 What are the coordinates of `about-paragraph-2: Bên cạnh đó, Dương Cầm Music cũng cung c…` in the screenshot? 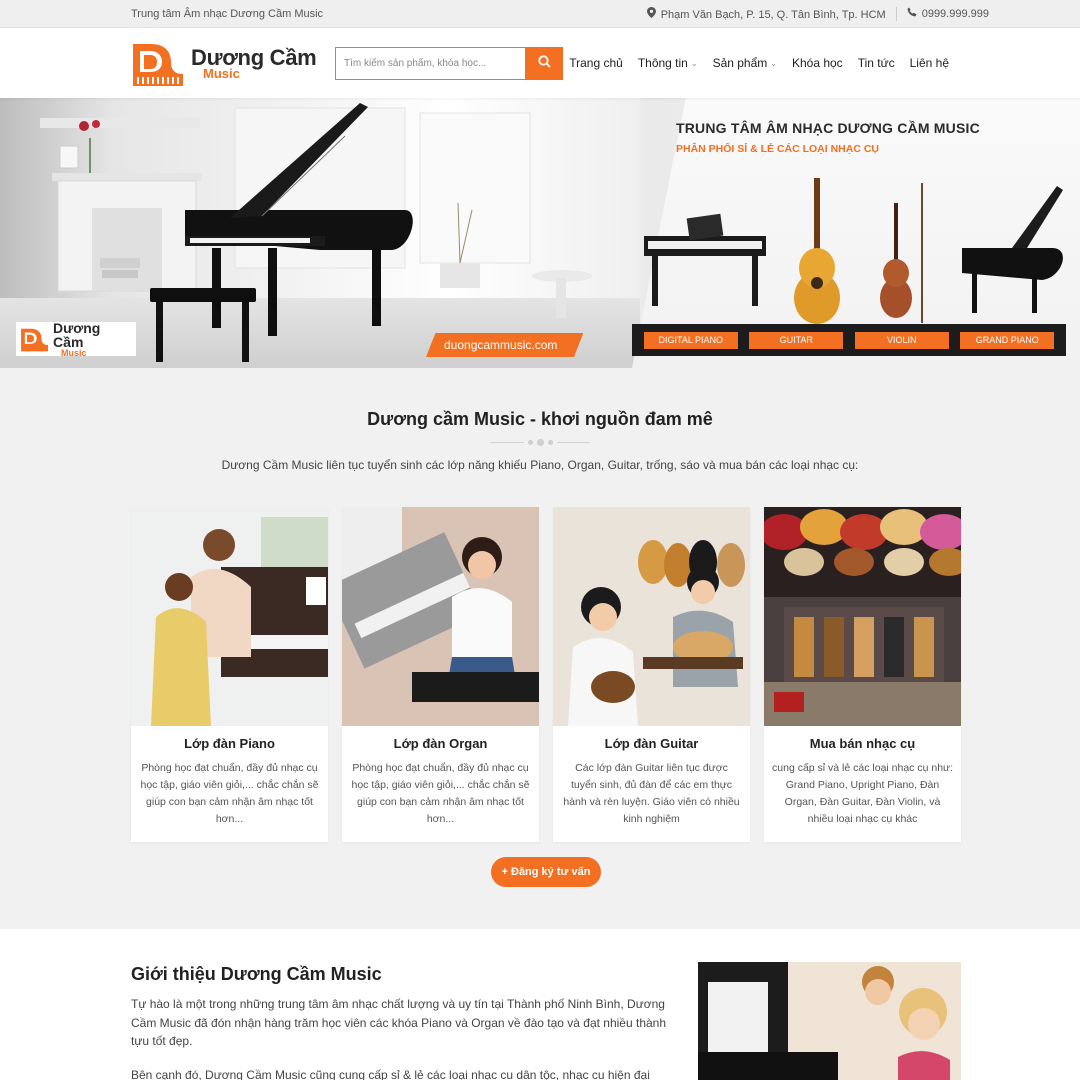 It's located at (390, 1074).